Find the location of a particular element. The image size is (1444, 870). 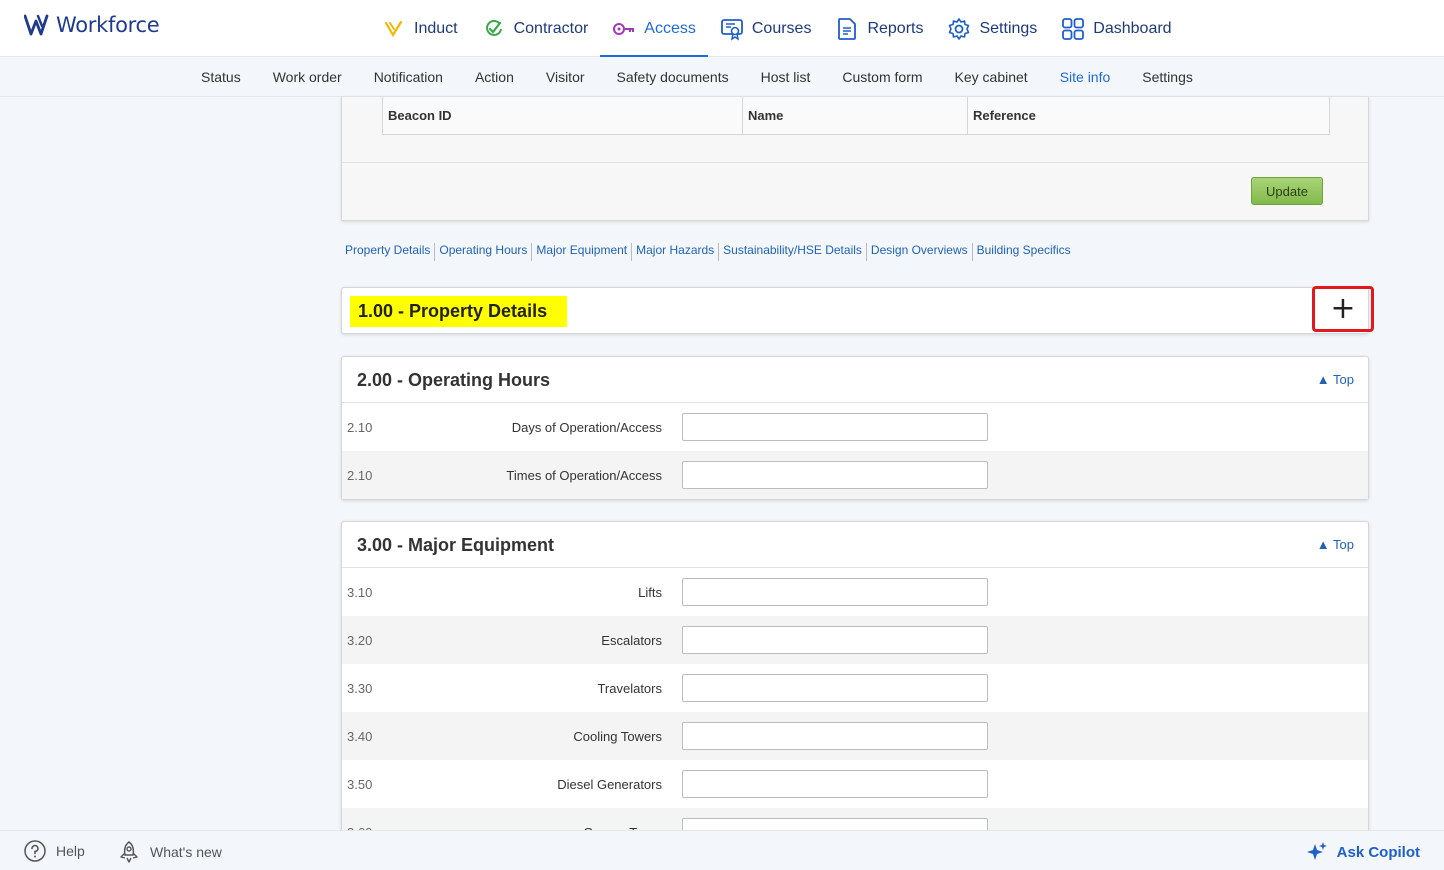

field-label: Cooling Towers is located at coordinates (617, 736).